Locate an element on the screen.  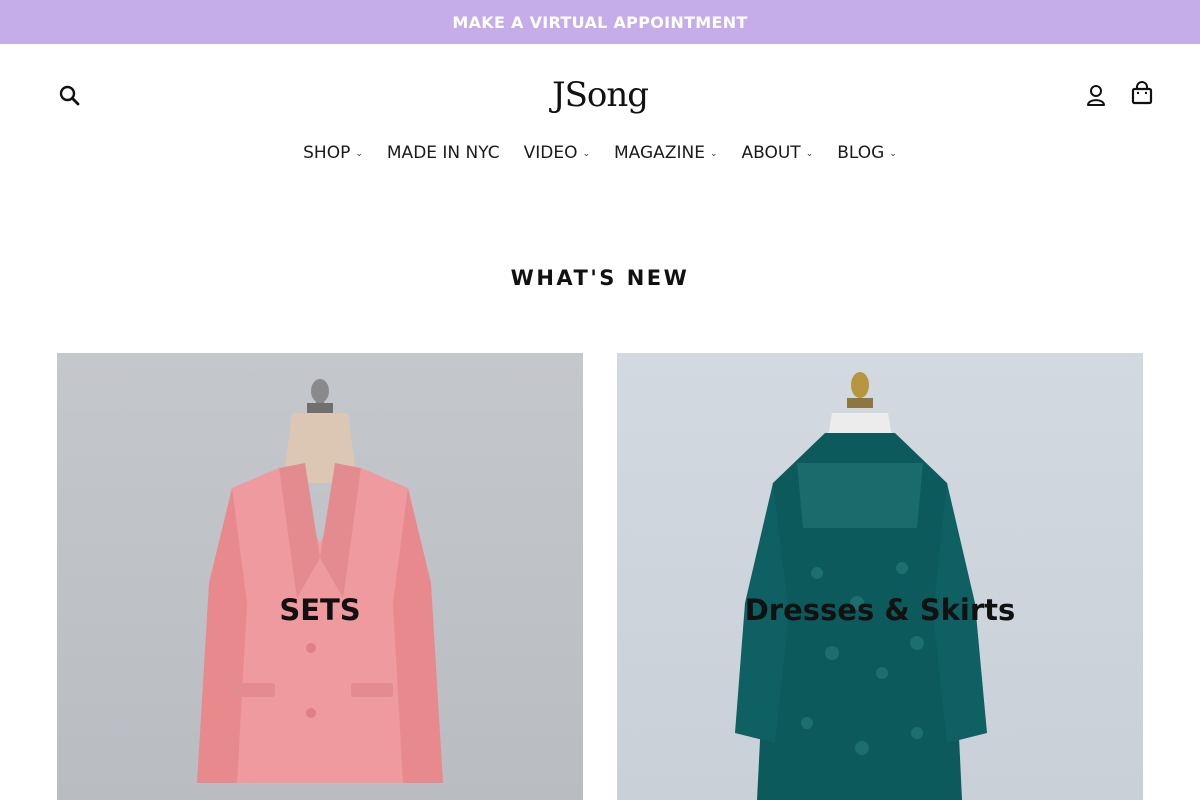
search-button is located at coordinates (70, 96).